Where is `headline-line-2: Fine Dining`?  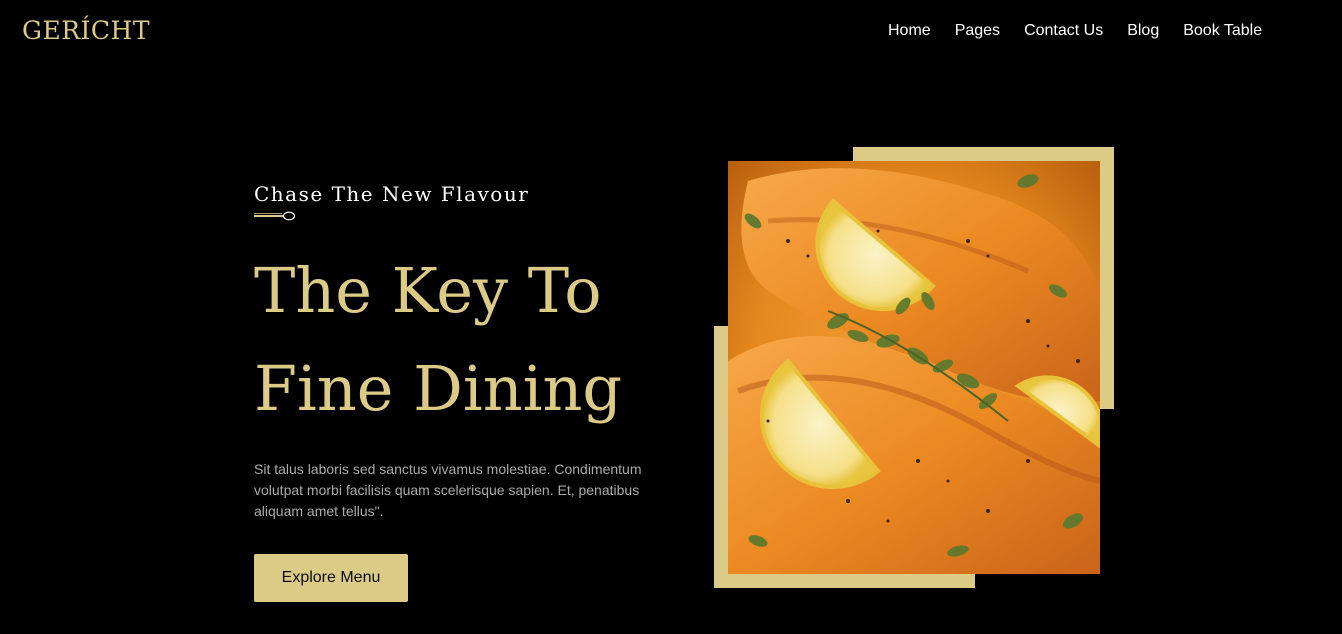
headline-line-2: Fine Dining is located at coordinates (438, 388).